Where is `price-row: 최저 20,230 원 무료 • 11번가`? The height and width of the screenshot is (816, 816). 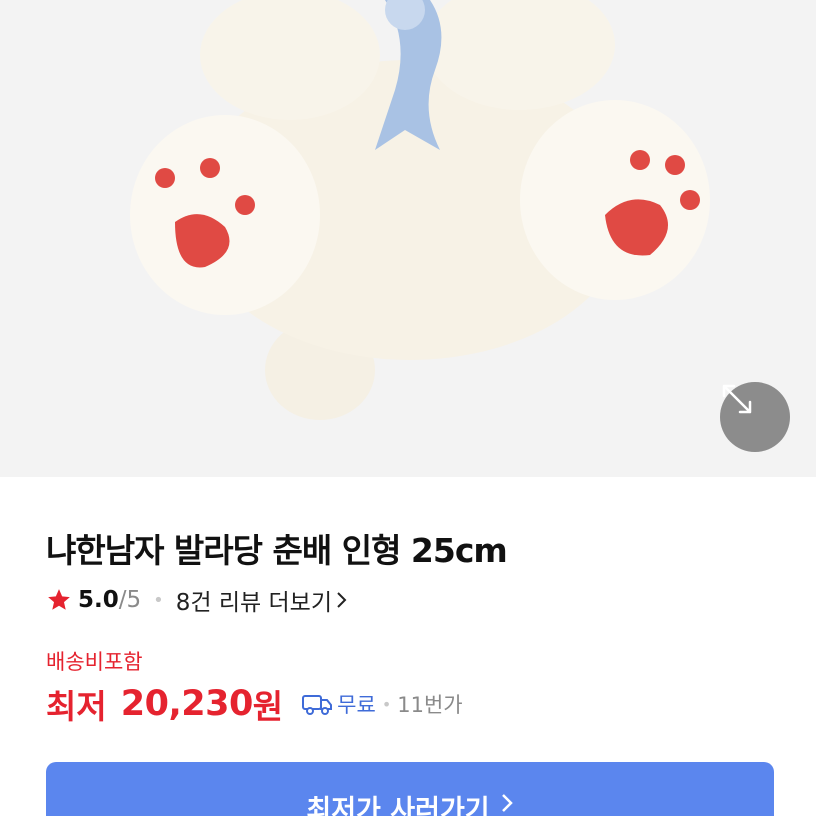 price-row: 최저 20,230 원 무료 • 11번가 is located at coordinates (254, 704).